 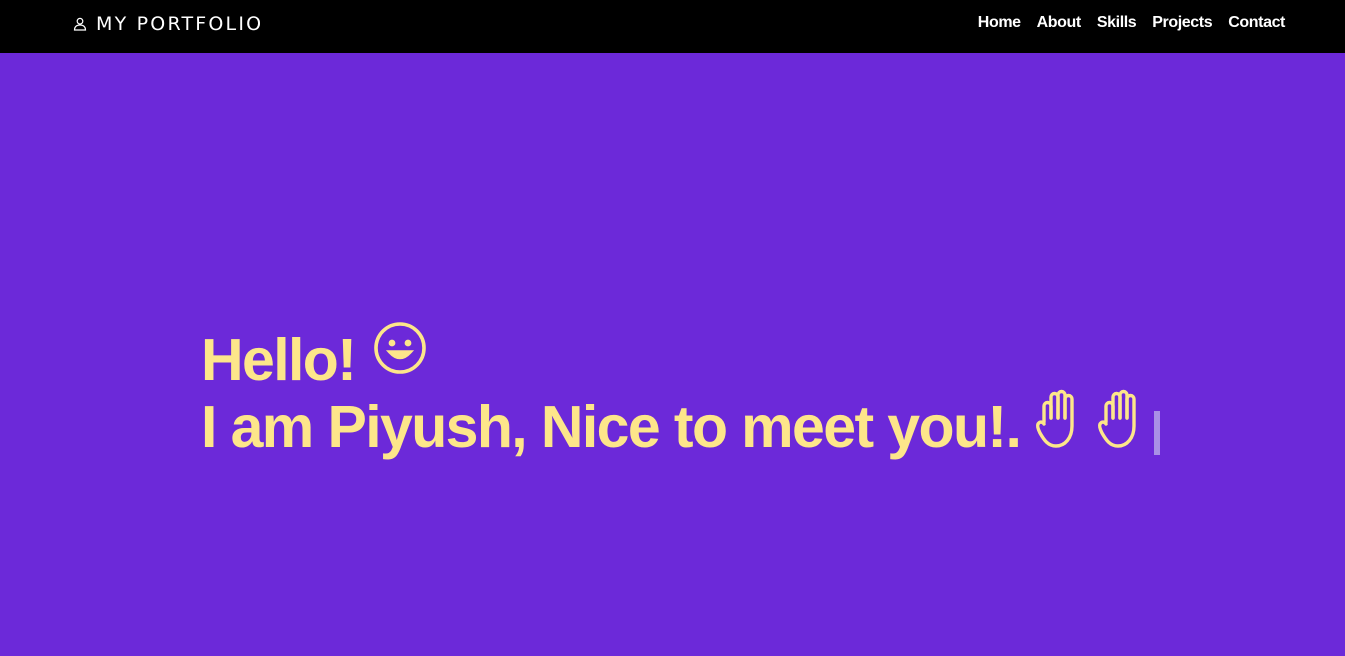 I want to click on nav-links: Home About Skills Projects Contact, so click(x=1132, y=23).